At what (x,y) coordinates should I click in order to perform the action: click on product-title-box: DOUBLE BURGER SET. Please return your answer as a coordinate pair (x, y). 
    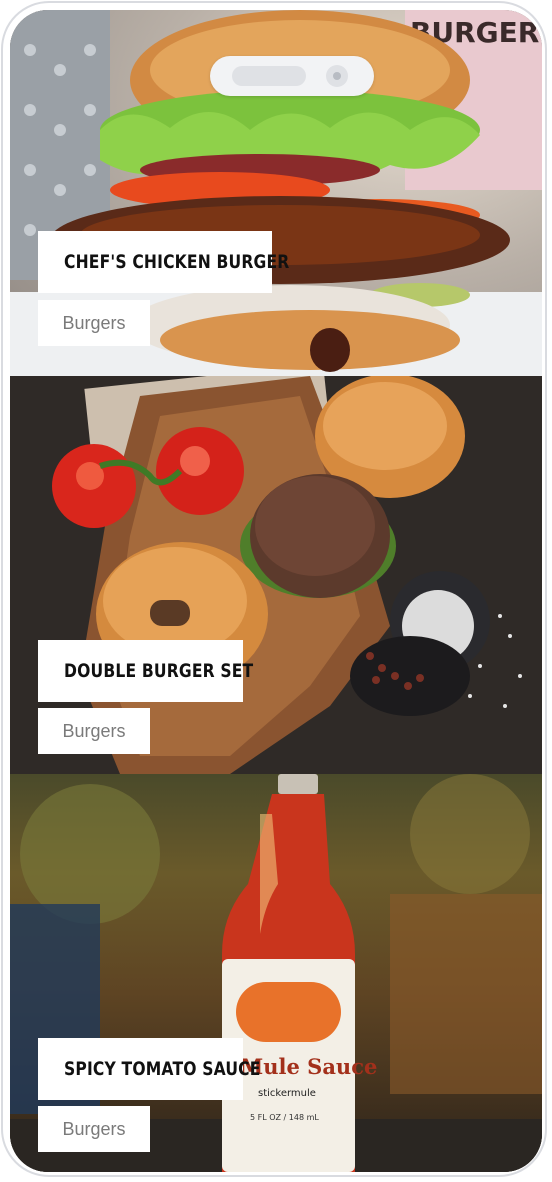
    Looking at the image, I should click on (145, 671).